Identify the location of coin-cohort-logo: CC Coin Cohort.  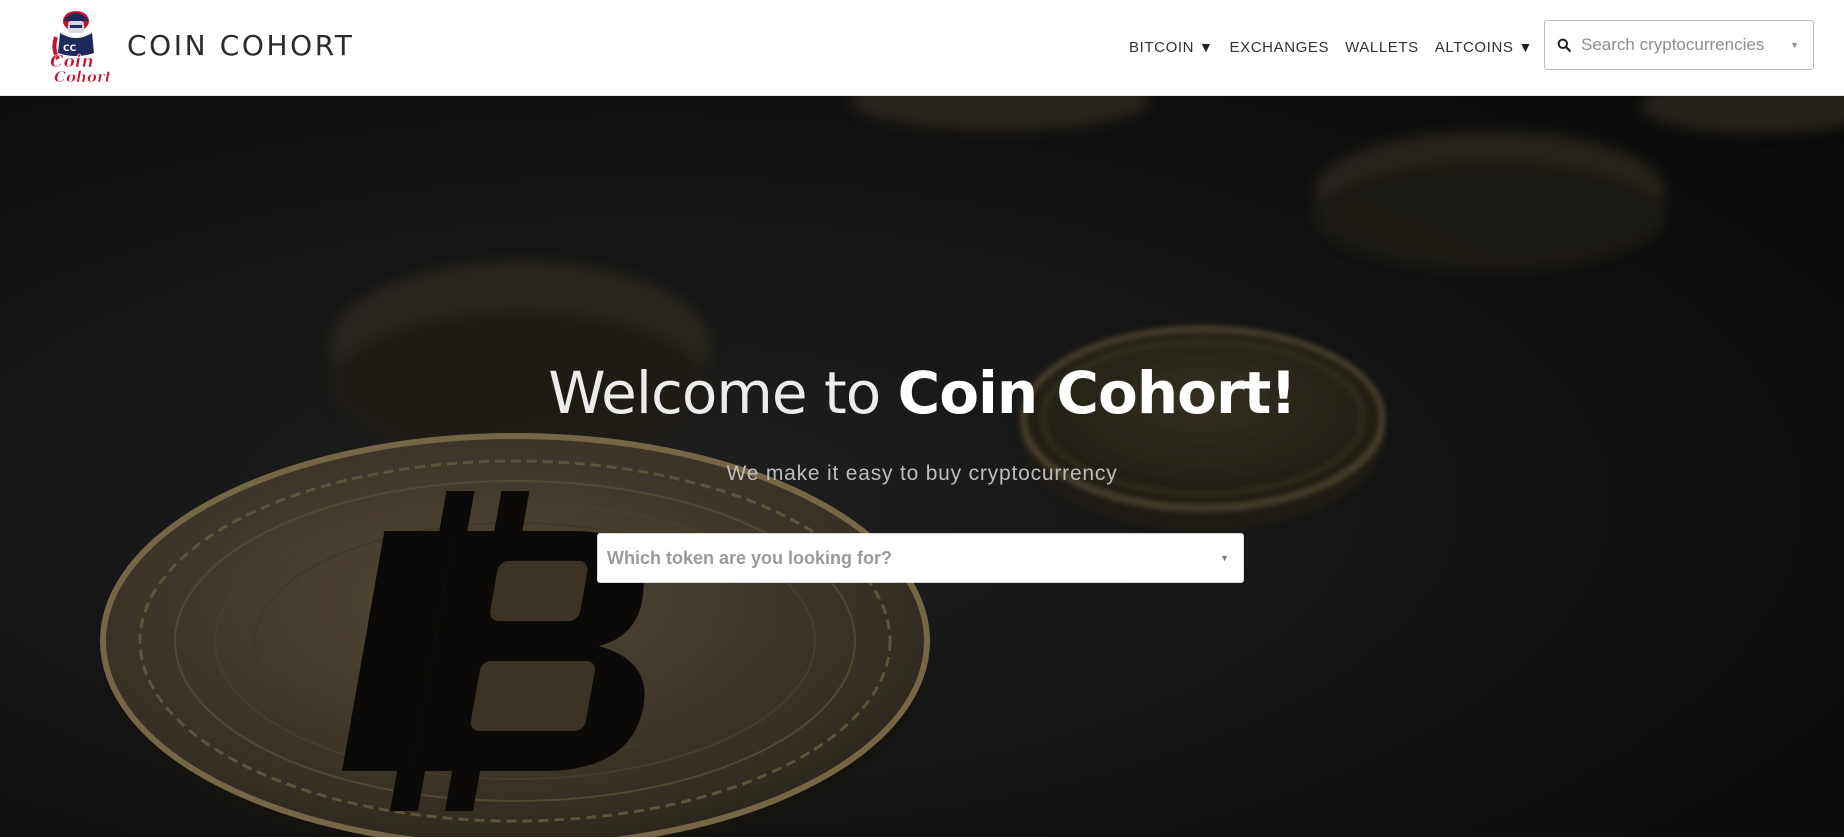
(79, 46).